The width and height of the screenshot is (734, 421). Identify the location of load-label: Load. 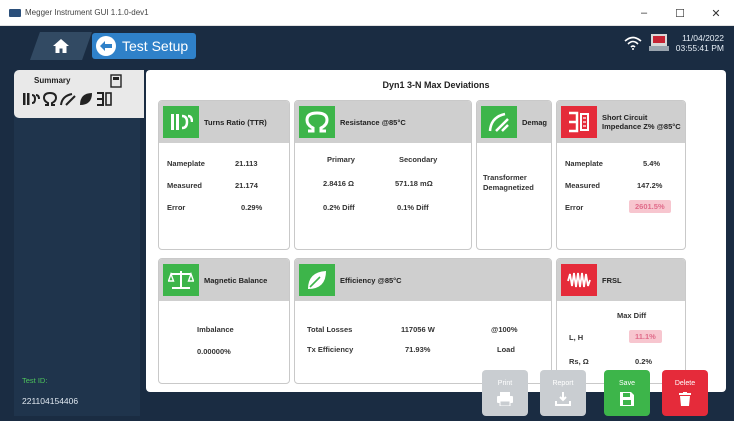
(506, 349).